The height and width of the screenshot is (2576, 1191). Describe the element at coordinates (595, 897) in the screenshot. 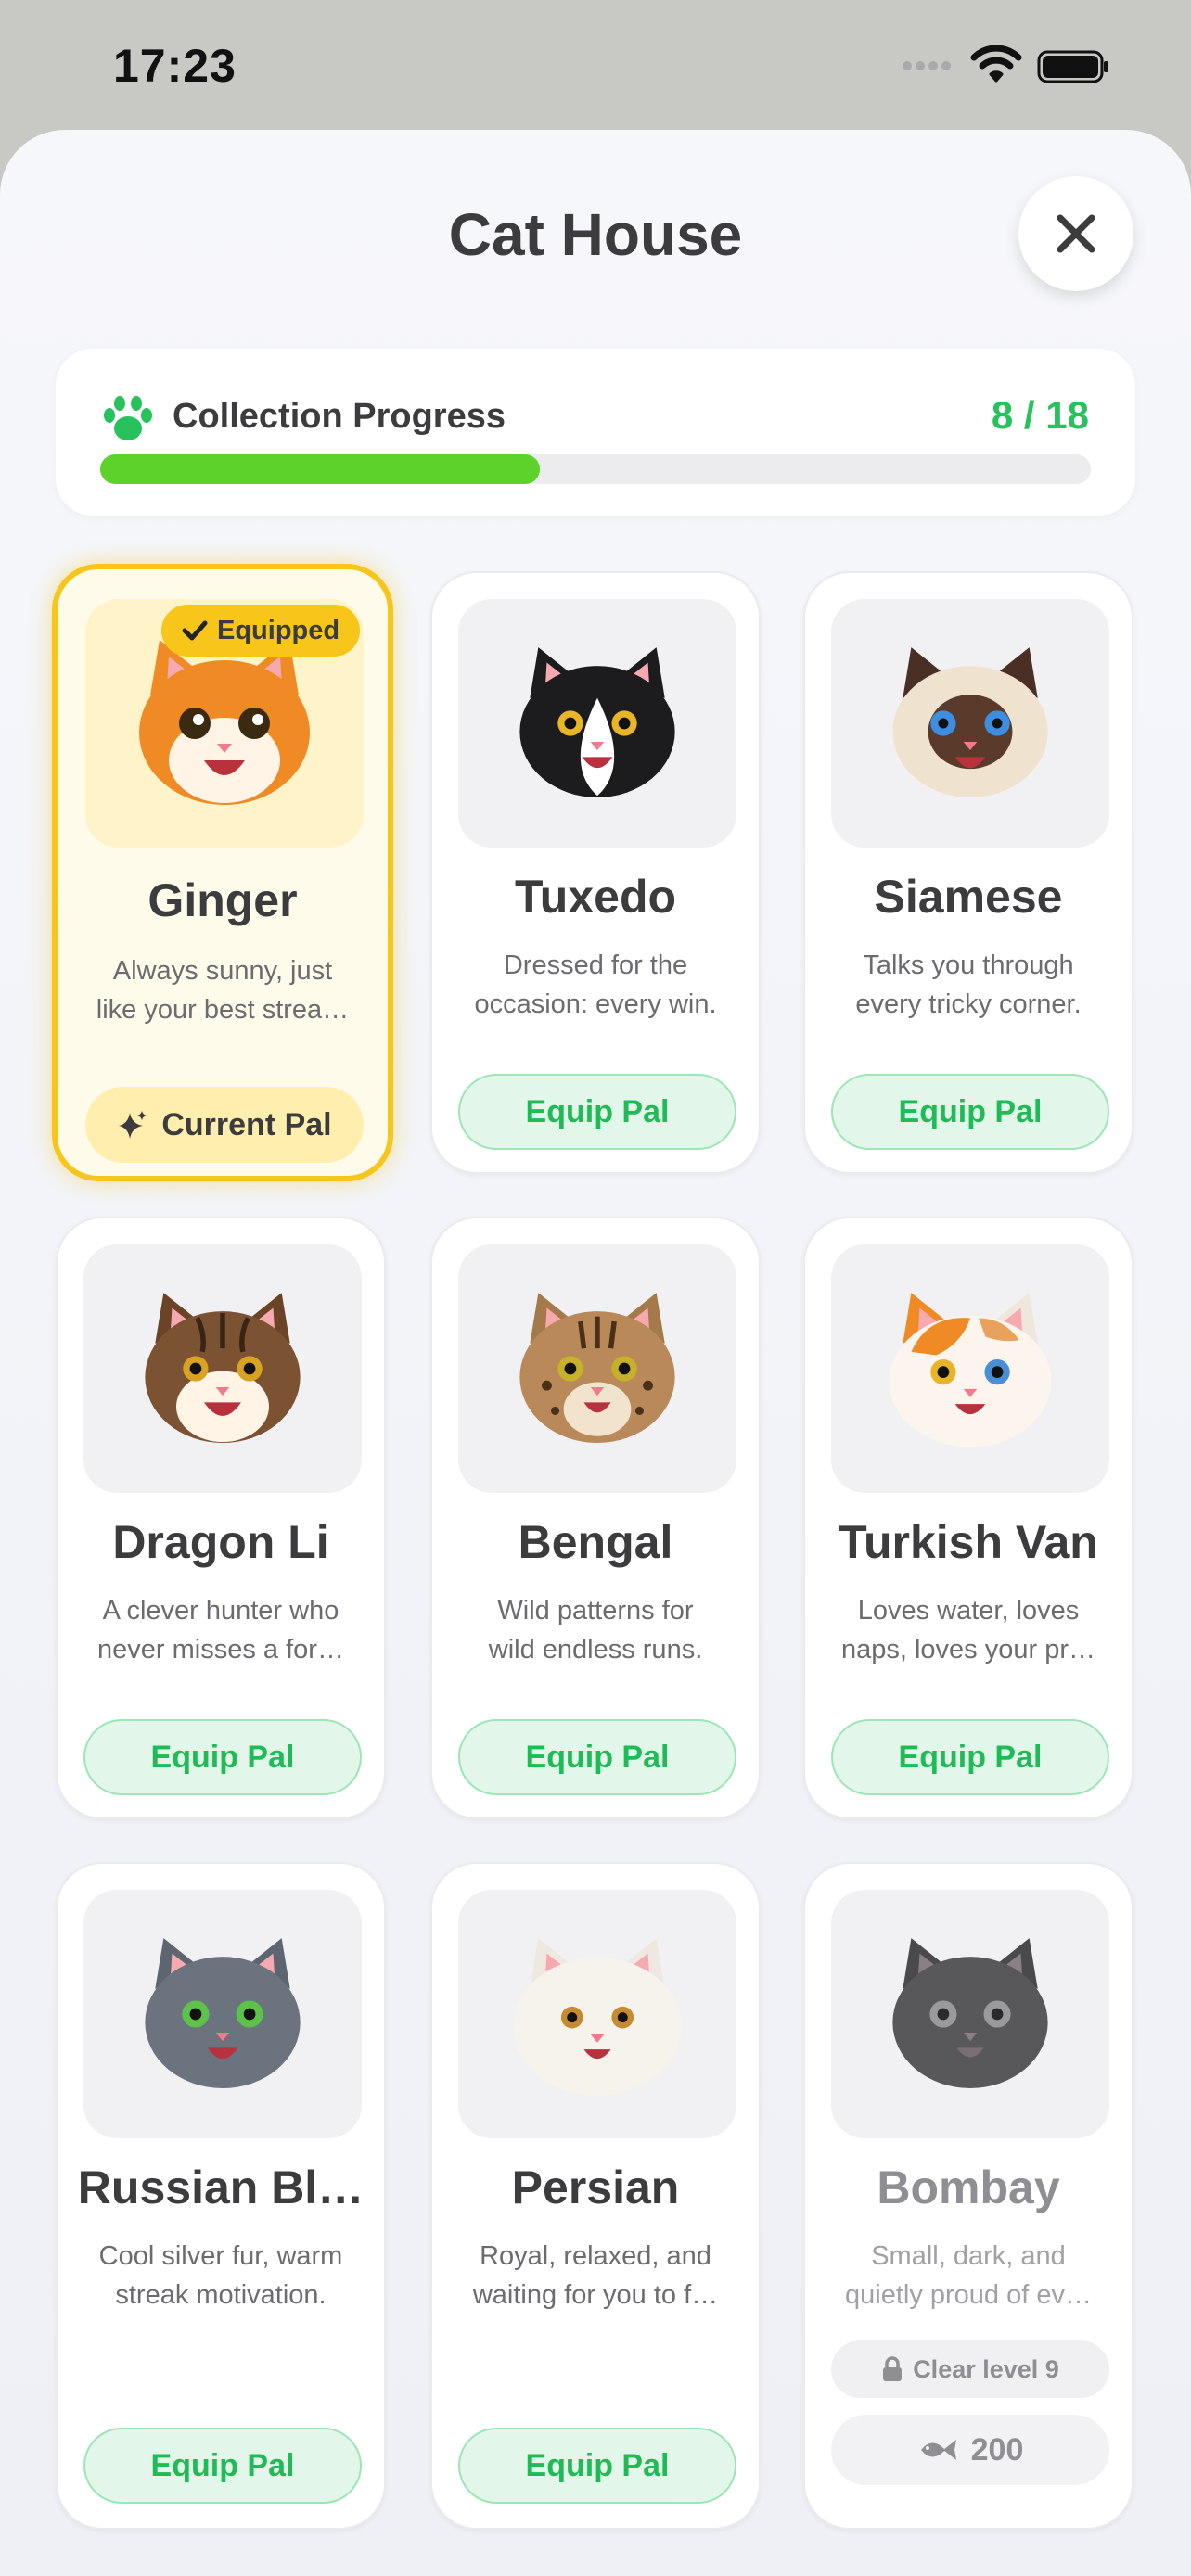

I see `cat-name: Tuxedo` at that location.